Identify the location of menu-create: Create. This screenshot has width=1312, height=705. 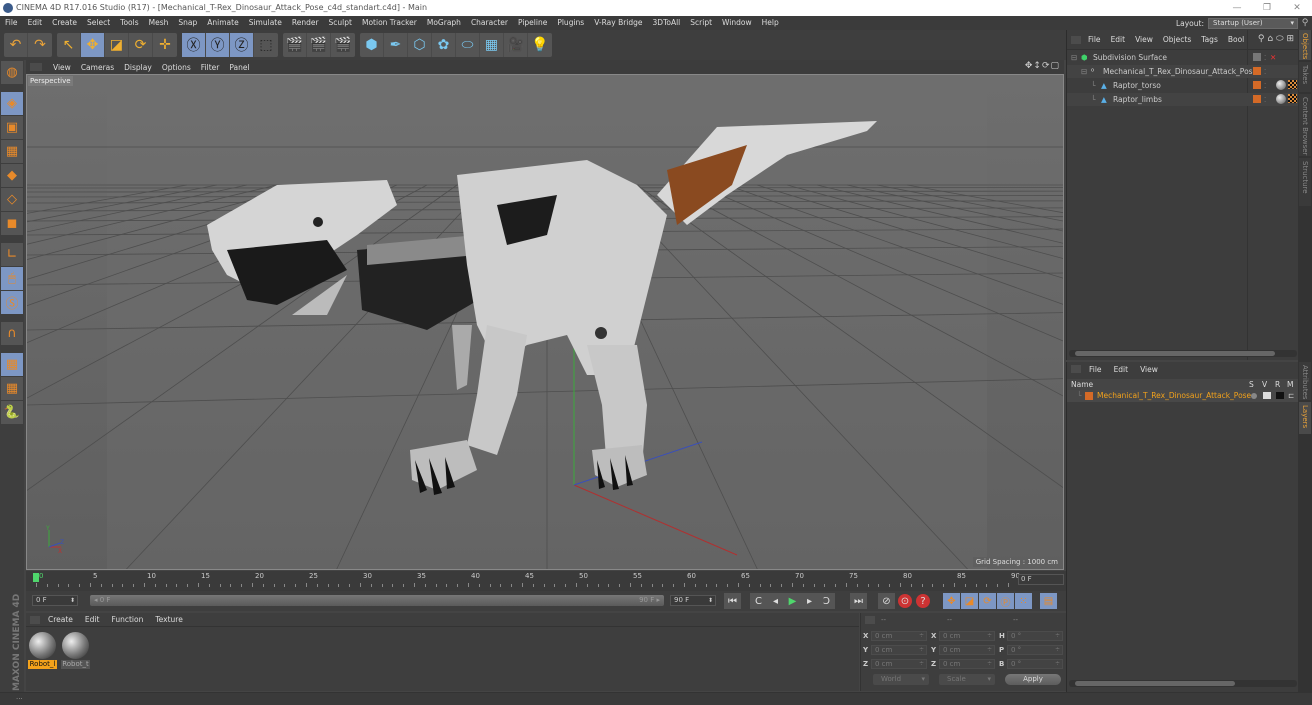
(64, 23).